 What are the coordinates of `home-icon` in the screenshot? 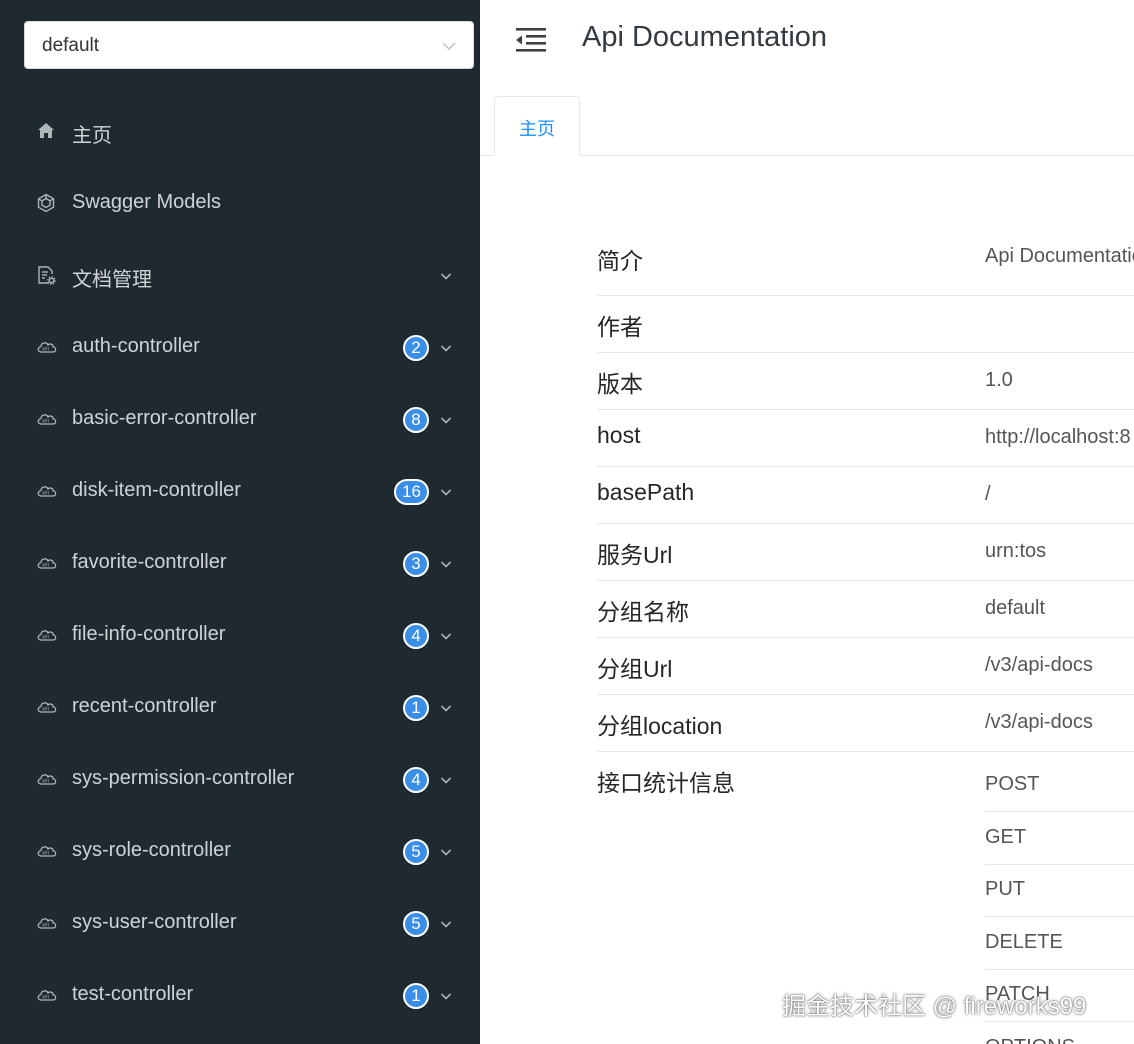 It's located at (46, 131).